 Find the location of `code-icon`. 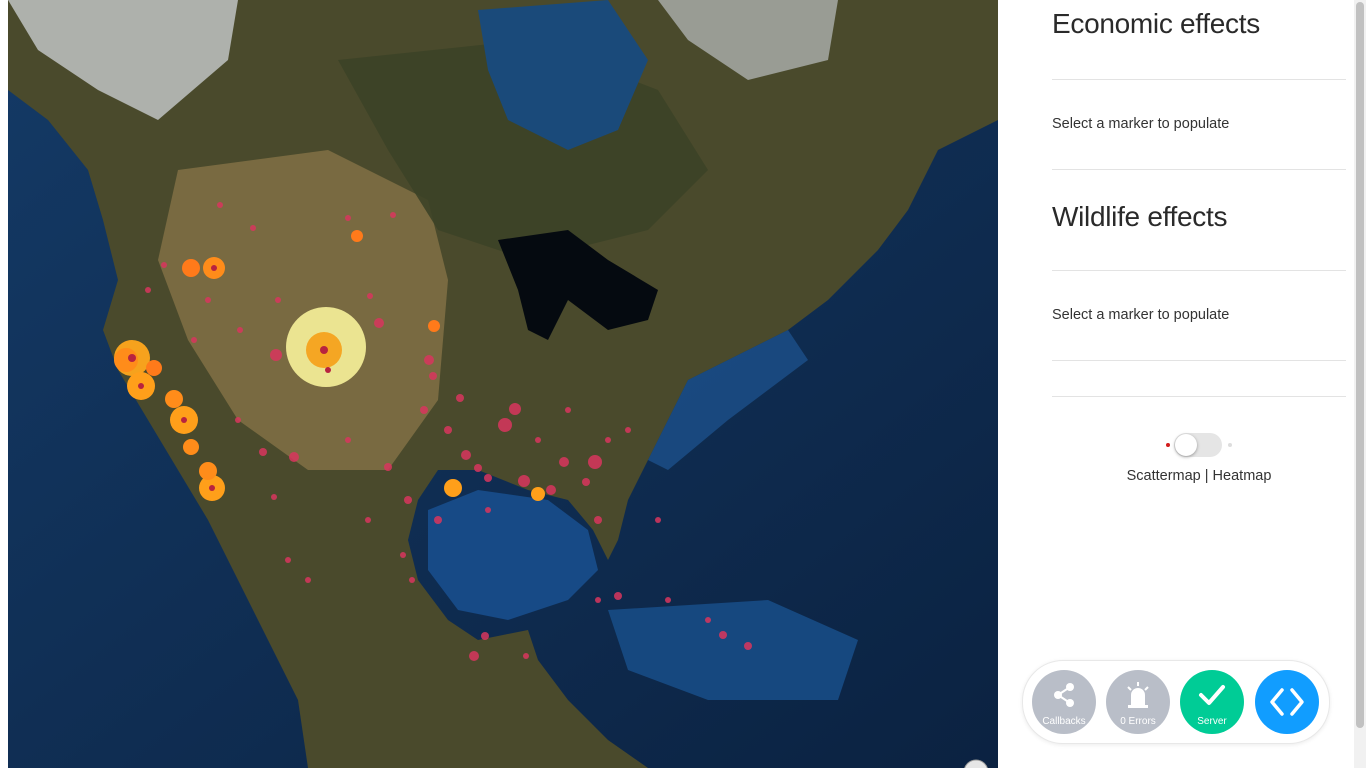

code-icon is located at coordinates (1287, 702).